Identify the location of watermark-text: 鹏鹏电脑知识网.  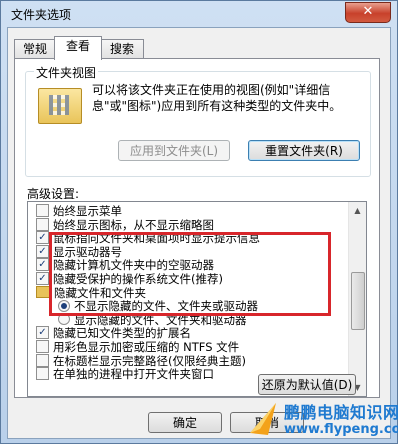
(341, 412).